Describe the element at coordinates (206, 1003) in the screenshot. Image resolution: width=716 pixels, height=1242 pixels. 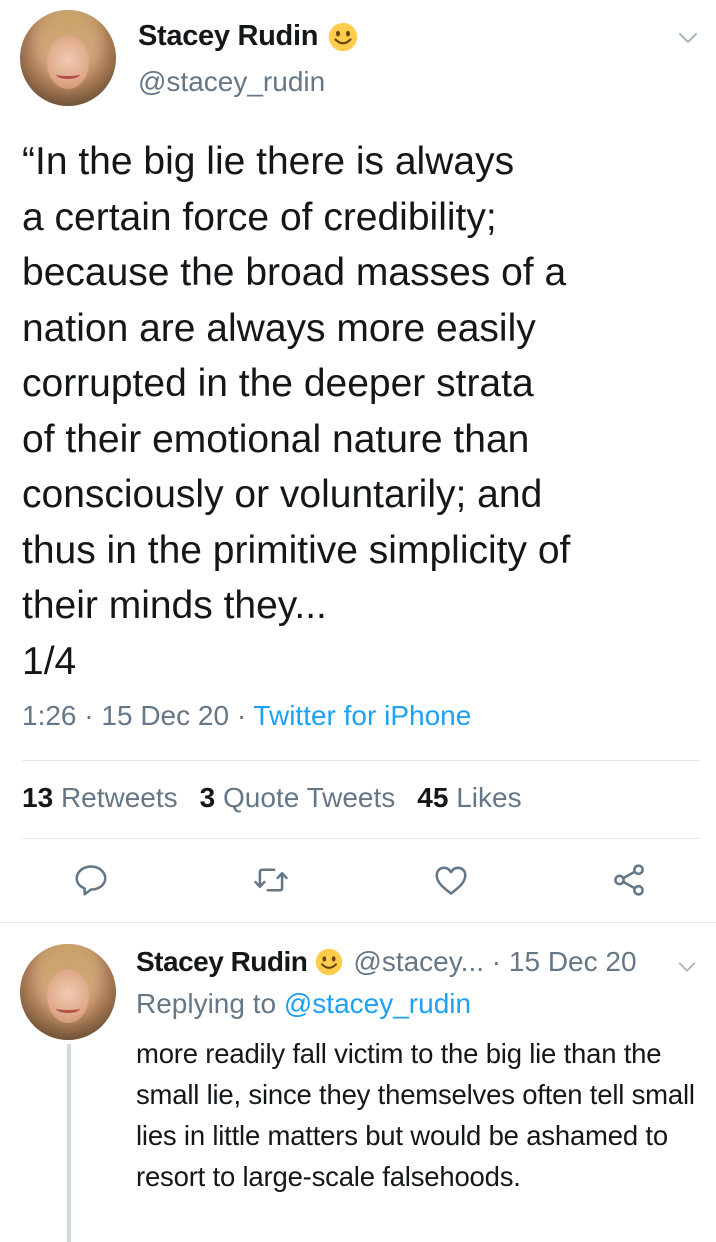
I see `replying-prefix: Replying to` at that location.